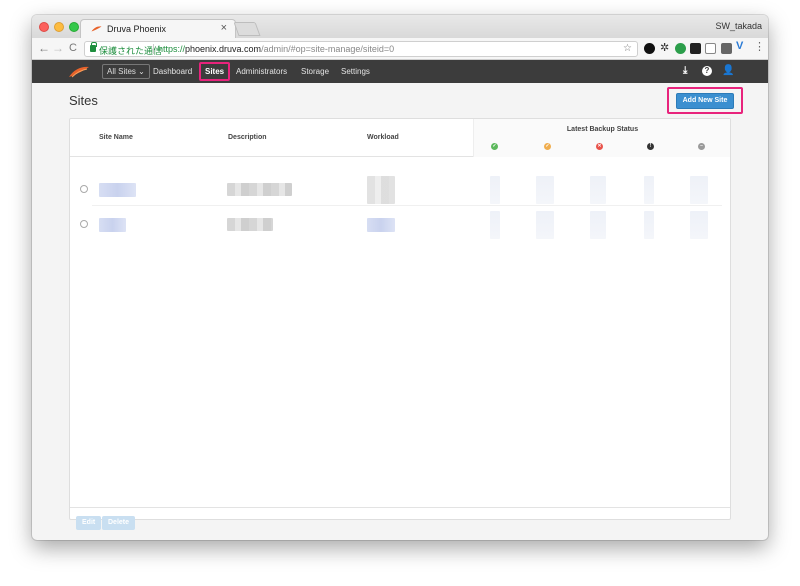 This screenshot has height=586, width=800. What do you see at coordinates (137, 29) in the screenshot?
I see `tab-title: Druva Phoenix` at bounding box center [137, 29].